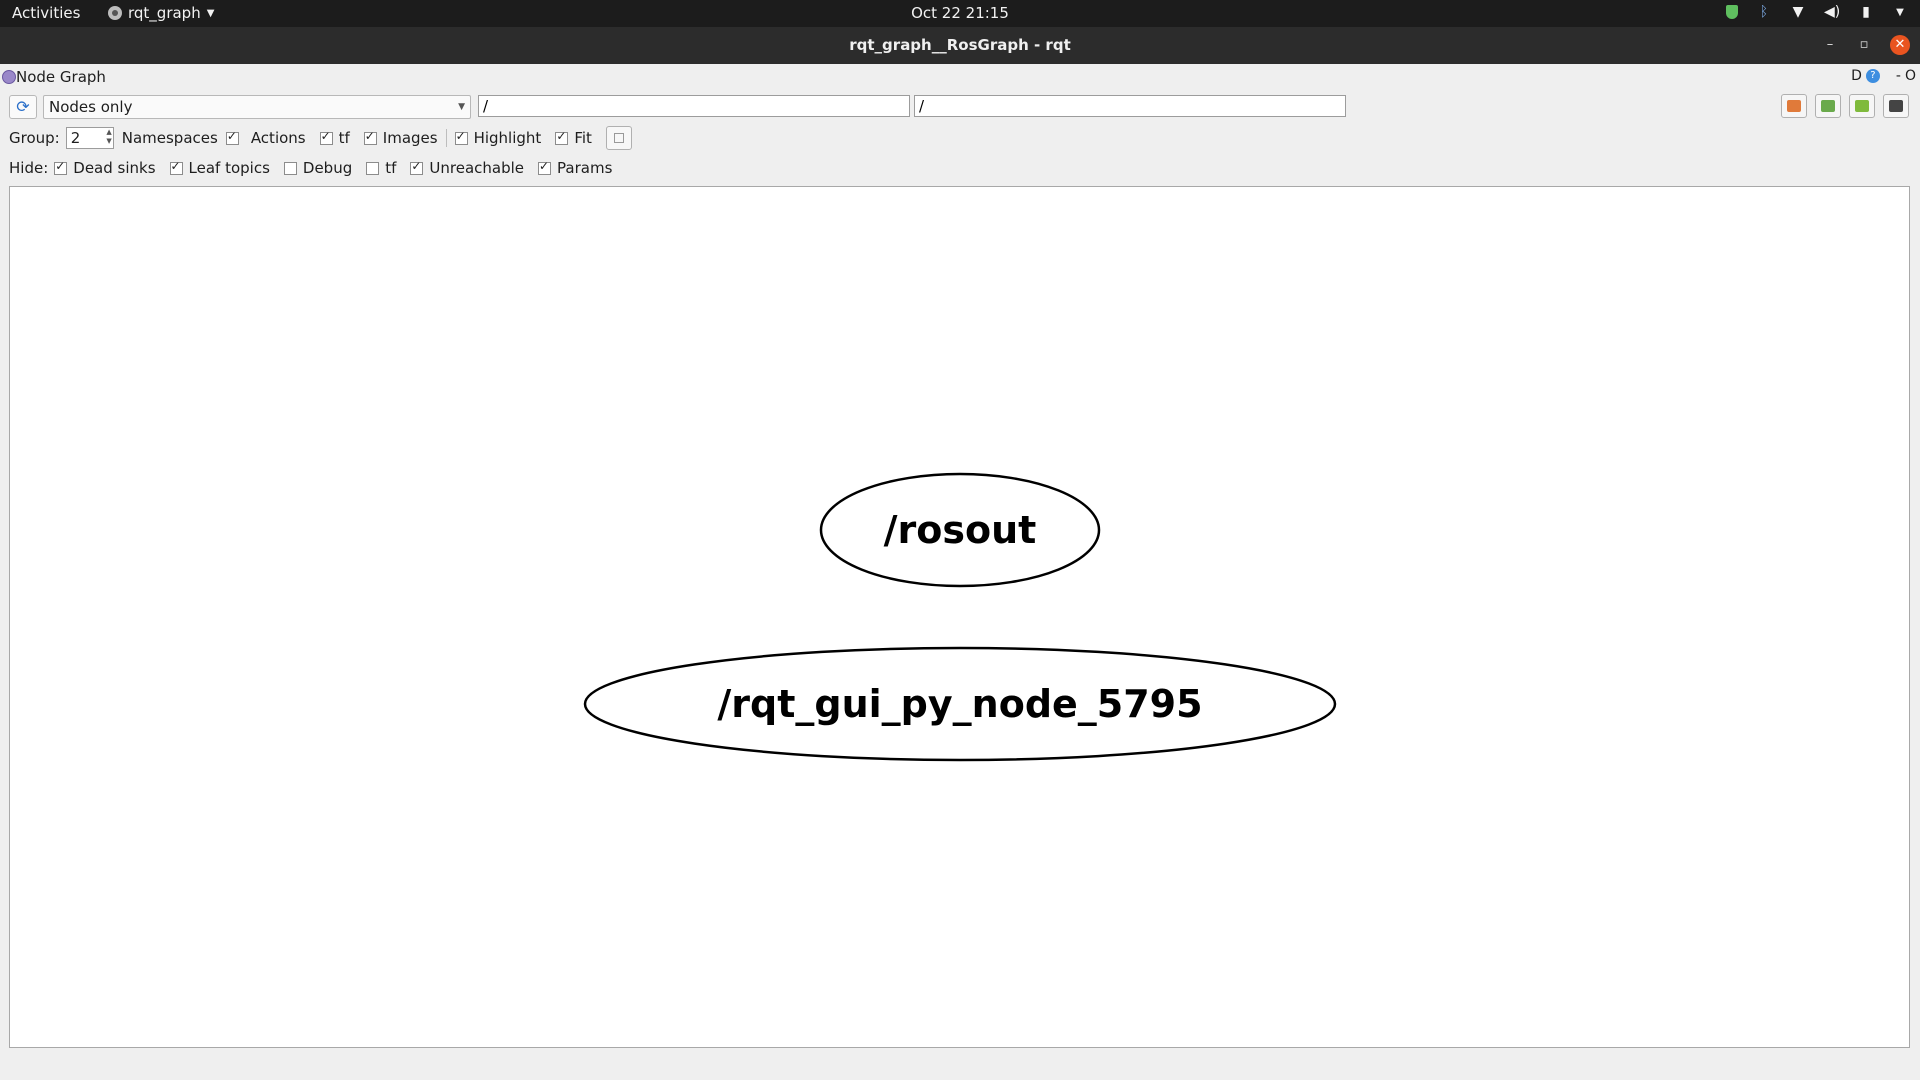  Describe the element at coordinates (108, 137) in the screenshot. I see `spin-arrows-icon: ▲ ▼` at that location.